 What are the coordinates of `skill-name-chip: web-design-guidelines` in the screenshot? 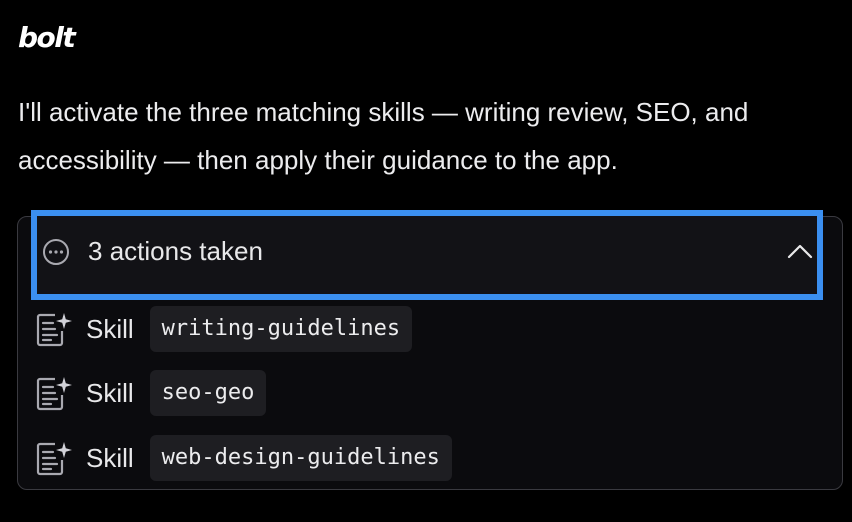 It's located at (300, 458).